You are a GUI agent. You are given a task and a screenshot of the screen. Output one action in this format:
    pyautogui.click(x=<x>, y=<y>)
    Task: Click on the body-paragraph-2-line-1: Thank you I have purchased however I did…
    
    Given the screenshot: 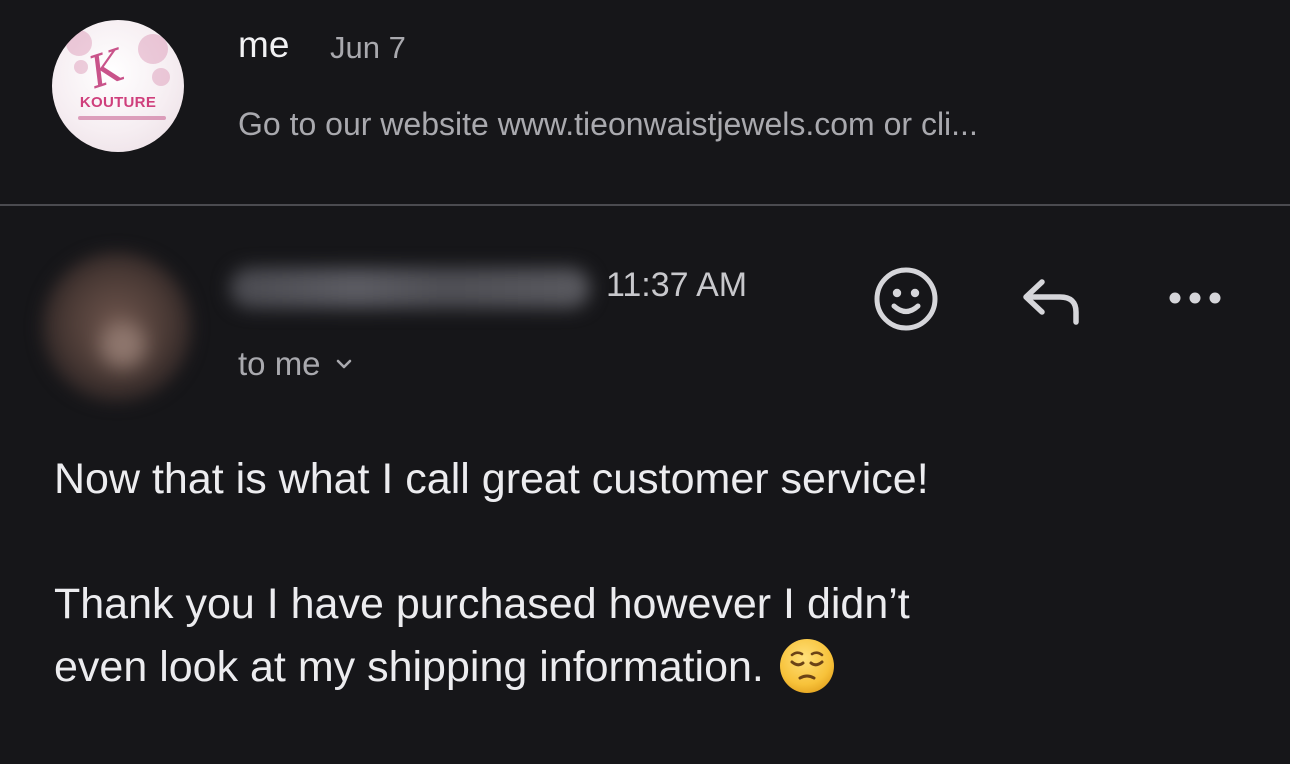 What is the action you would take?
    pyautogui.click(x=482, y=604)
    